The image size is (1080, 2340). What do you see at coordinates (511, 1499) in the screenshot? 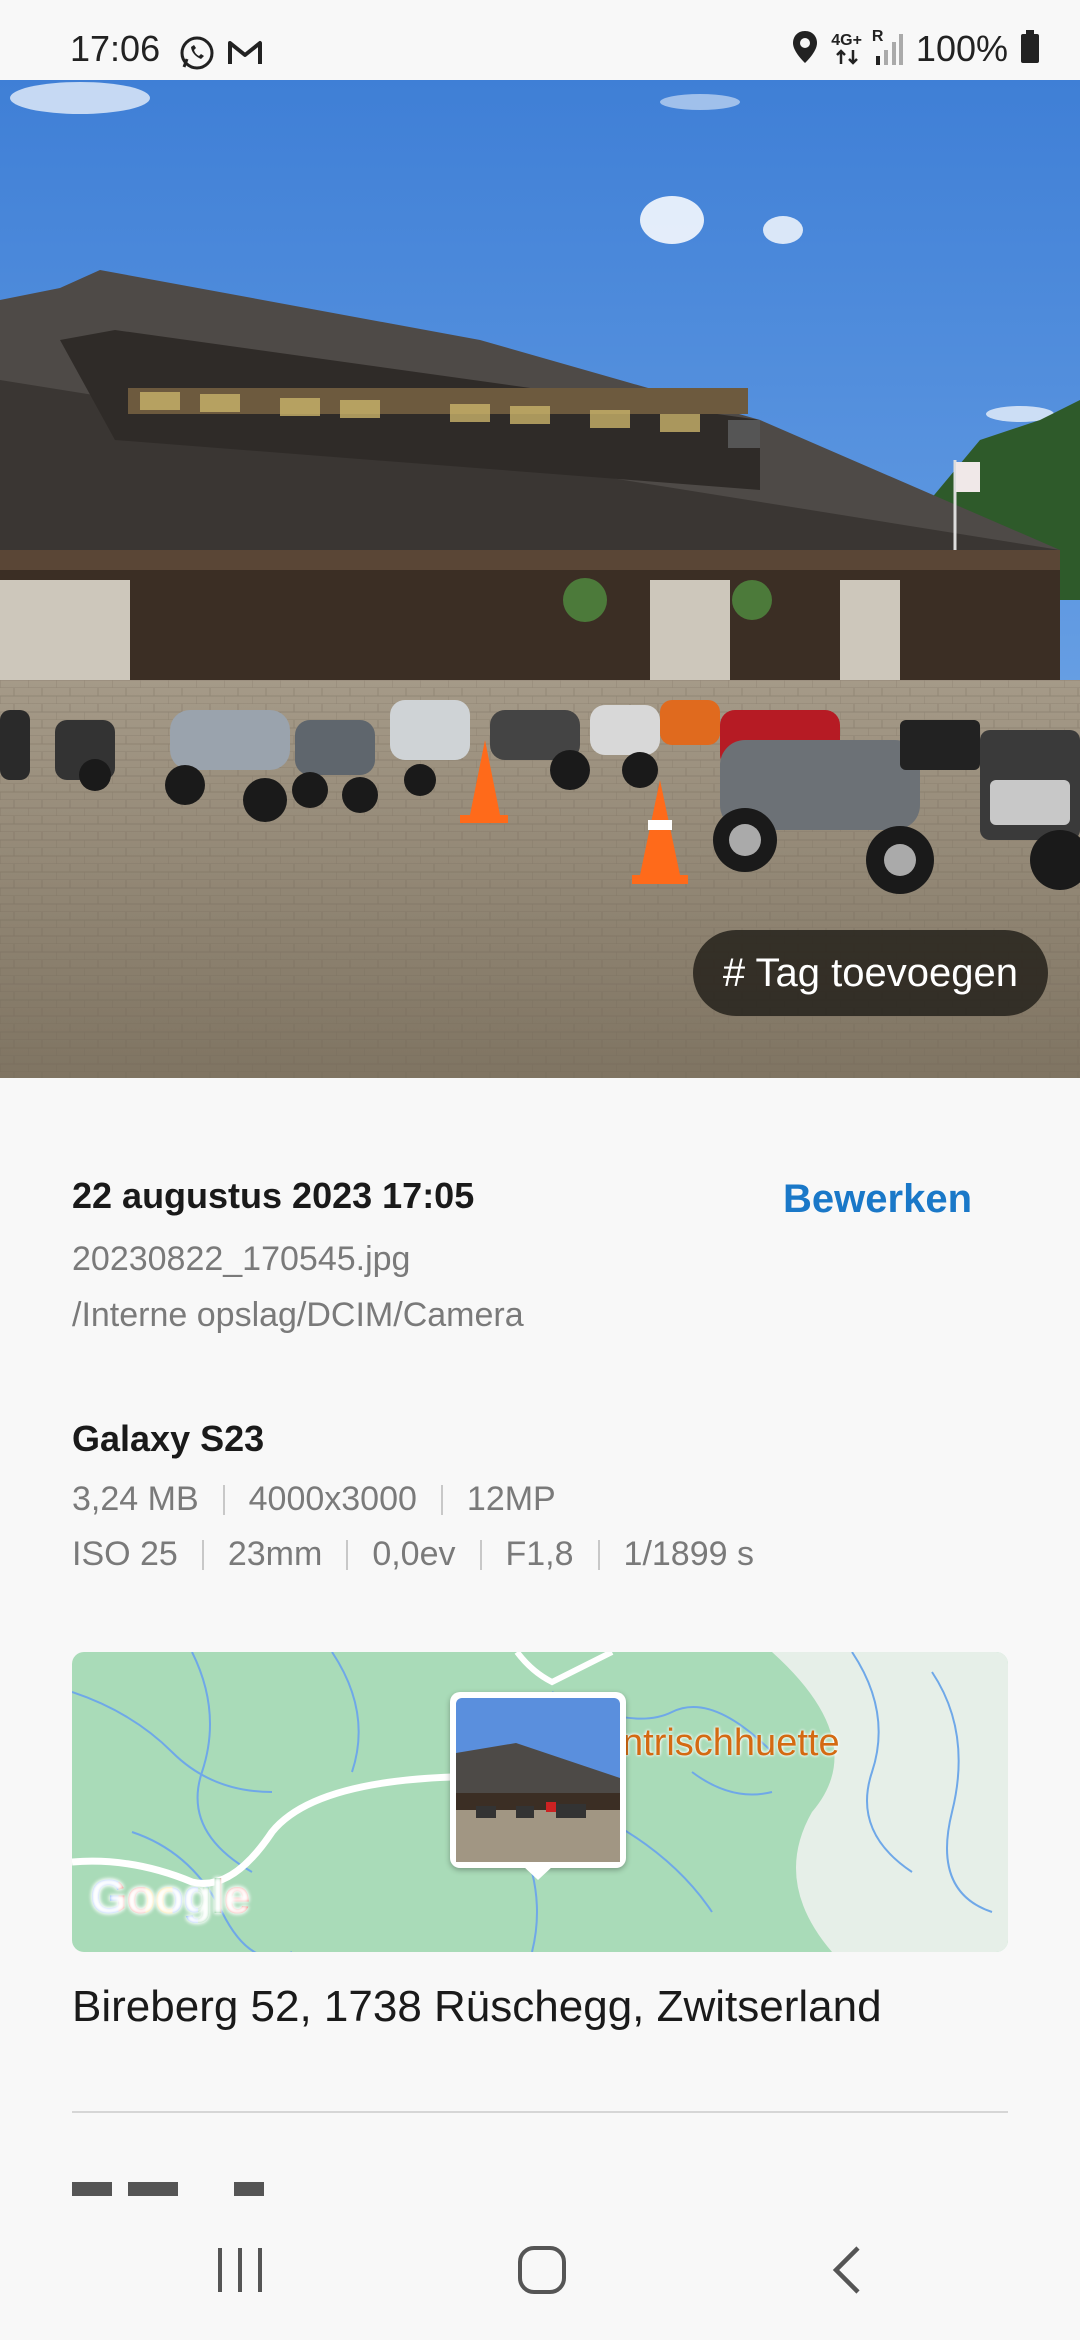
I see `megapixels: 12MP` at bounding box center [511, 1499].